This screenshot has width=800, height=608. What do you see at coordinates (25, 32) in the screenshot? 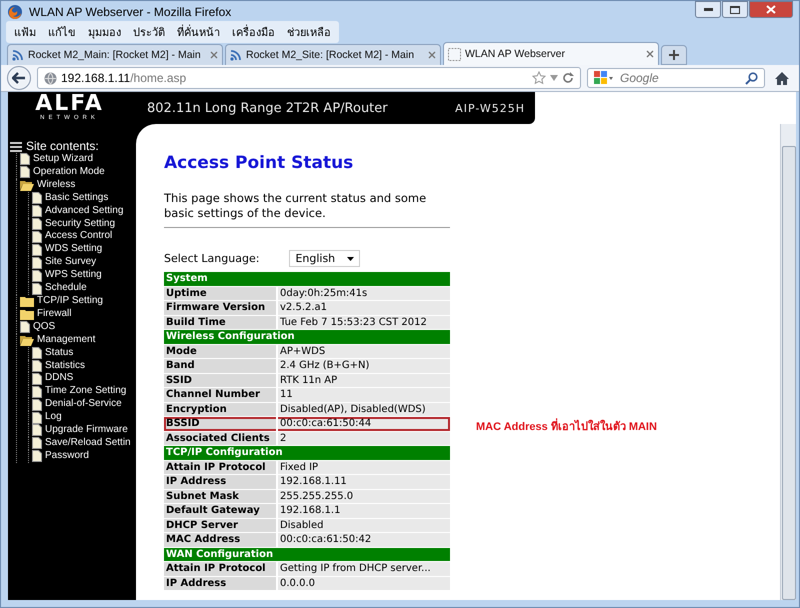
I see `menu-item: แฟ้ม` at bounding box center [25, 32].